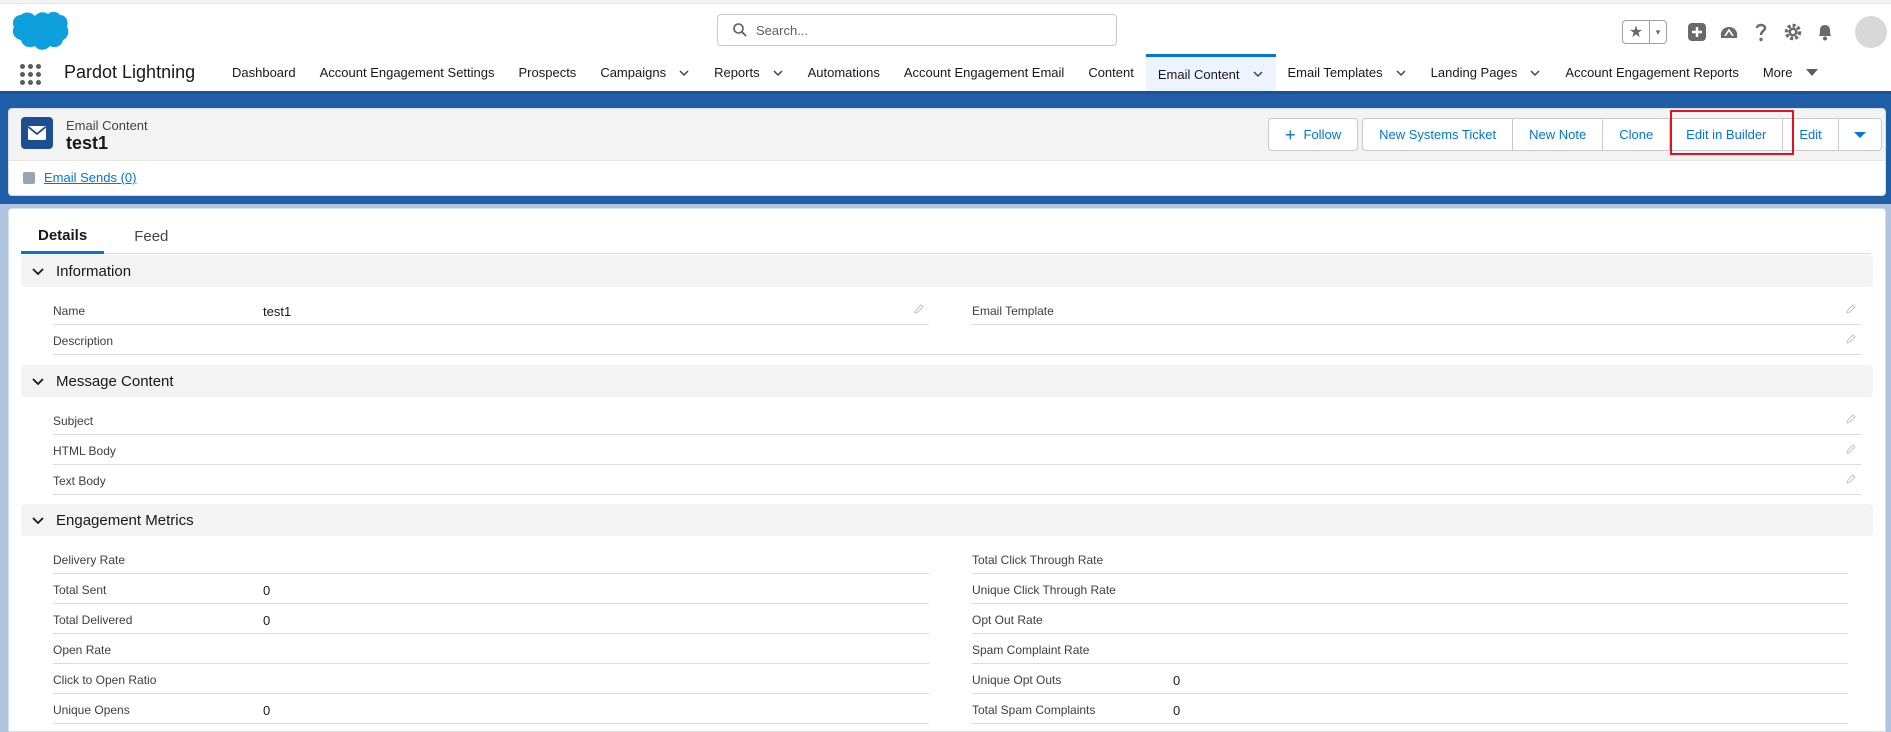 The height and width of the screenshot is (732, 1891). What do you see at coordinates (1198, 74) in the screenshot?
I see `nav-item-label: Email Content` at bounding box center [1198, 74].